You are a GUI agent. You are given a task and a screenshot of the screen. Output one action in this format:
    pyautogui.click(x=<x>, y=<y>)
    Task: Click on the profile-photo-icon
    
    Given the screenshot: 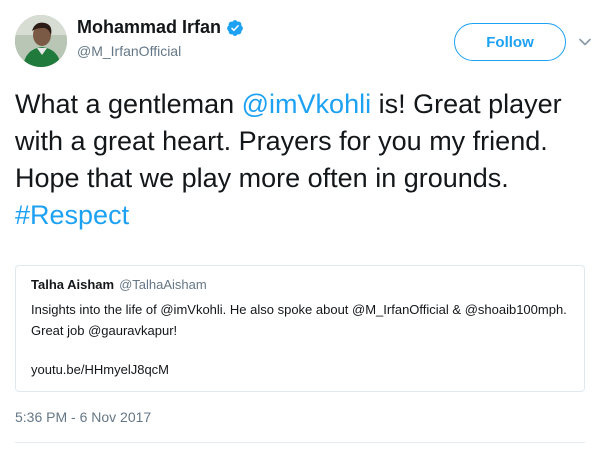 What is the action you would take?
    pyautogui.click(x=41, y=41)
    